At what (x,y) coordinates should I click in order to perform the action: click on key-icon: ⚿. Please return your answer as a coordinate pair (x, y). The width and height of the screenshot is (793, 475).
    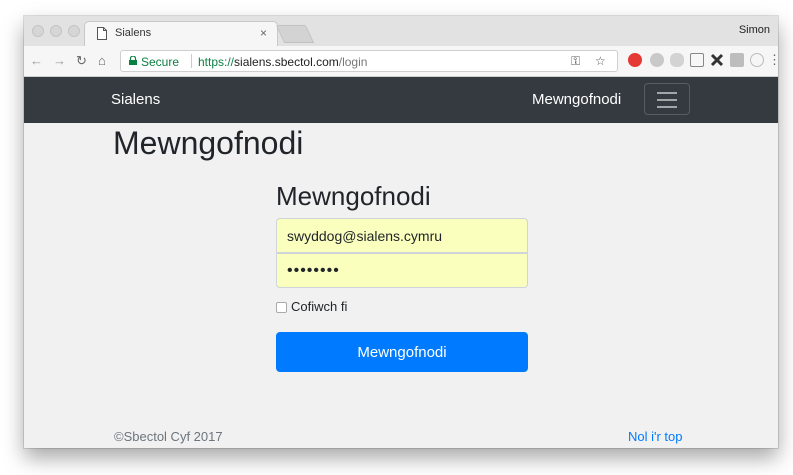
    Looking at the image, I should click on (575, 61).